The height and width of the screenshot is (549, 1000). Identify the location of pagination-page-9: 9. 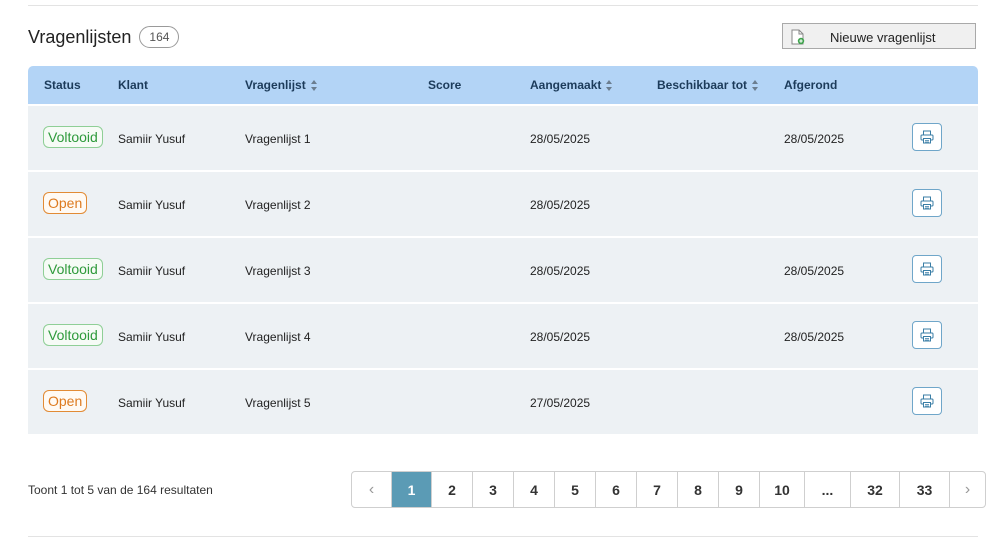
(738, 489).